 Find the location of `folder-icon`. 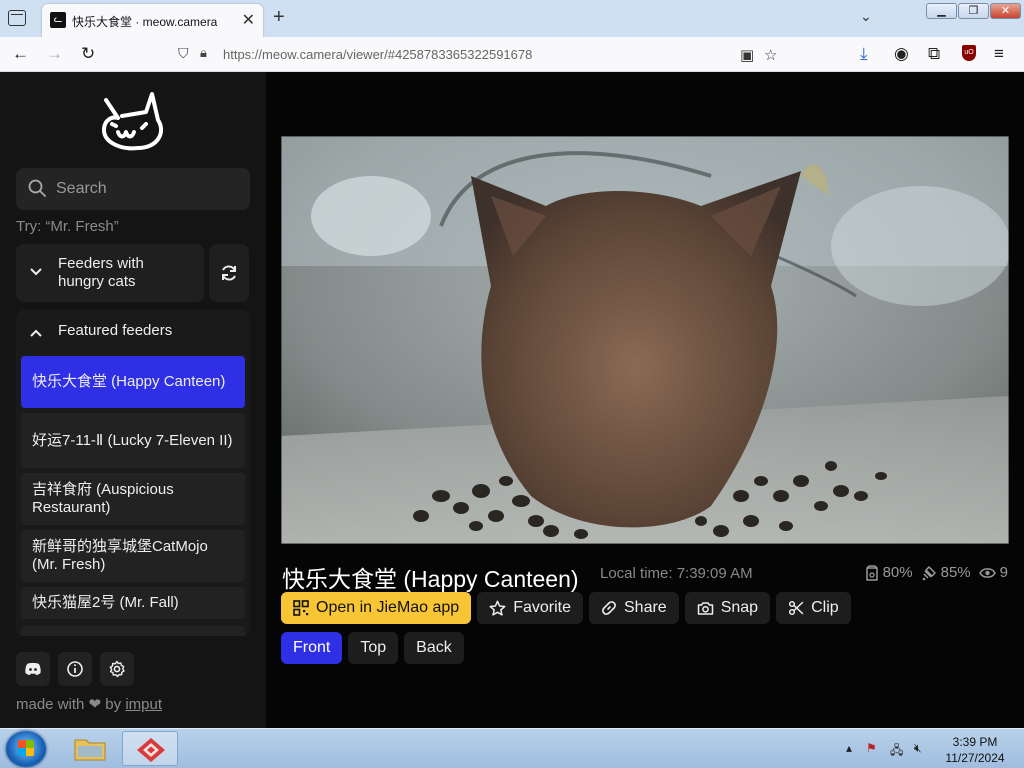

folder-icon is located at coordinates (90, 750).